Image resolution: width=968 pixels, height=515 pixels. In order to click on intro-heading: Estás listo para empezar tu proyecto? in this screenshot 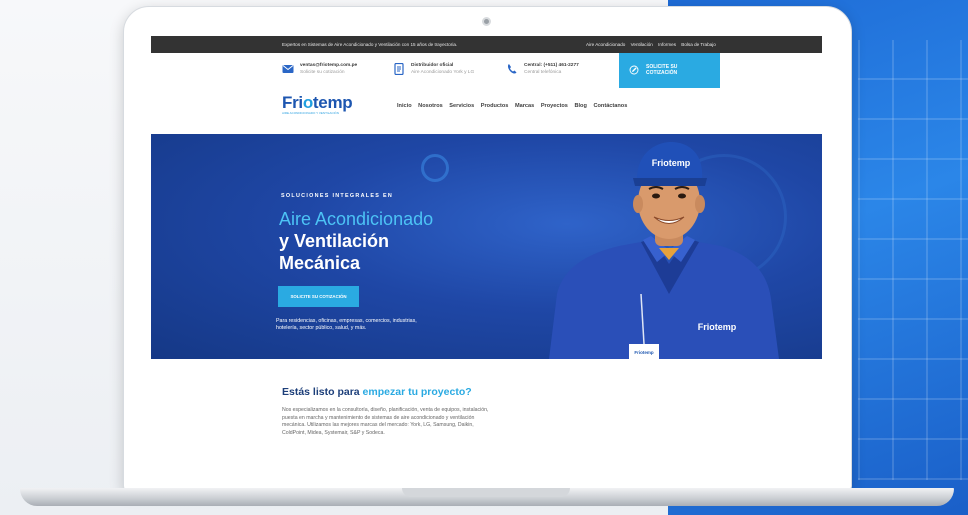, I will do `click(377, 392)`.